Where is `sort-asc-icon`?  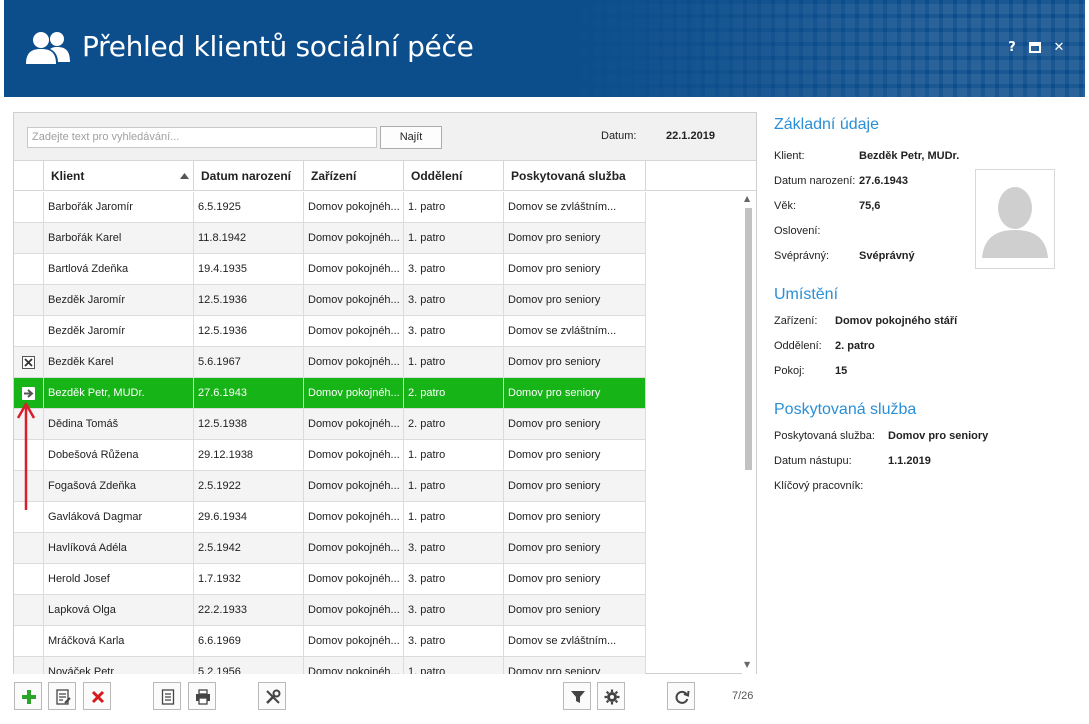 sort-asc-icon is located at coordinates (184, 176).